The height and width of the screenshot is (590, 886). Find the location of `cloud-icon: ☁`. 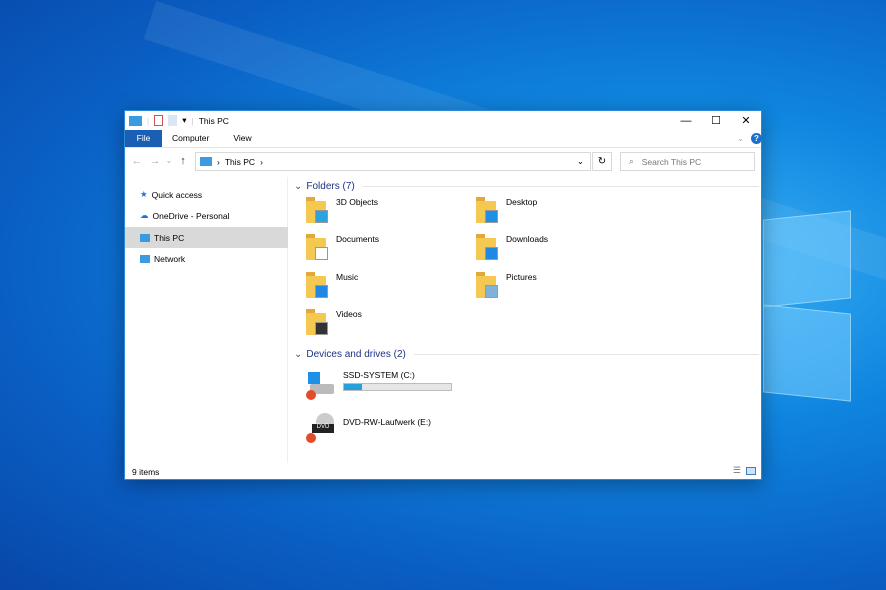

cloud-icon: ☁ is located at coordinates (144, 215).